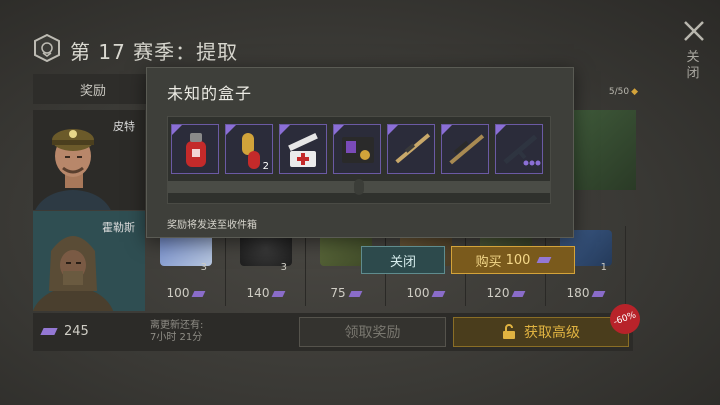  I want to click on item-slot-sniper-rifle, so click(411, 149).